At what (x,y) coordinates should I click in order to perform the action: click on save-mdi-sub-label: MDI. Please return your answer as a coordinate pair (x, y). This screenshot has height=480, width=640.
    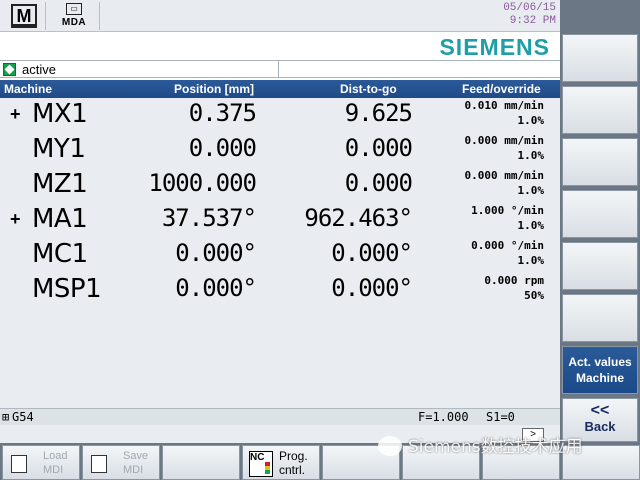
    Looking at the image, I should click on (133, 470).